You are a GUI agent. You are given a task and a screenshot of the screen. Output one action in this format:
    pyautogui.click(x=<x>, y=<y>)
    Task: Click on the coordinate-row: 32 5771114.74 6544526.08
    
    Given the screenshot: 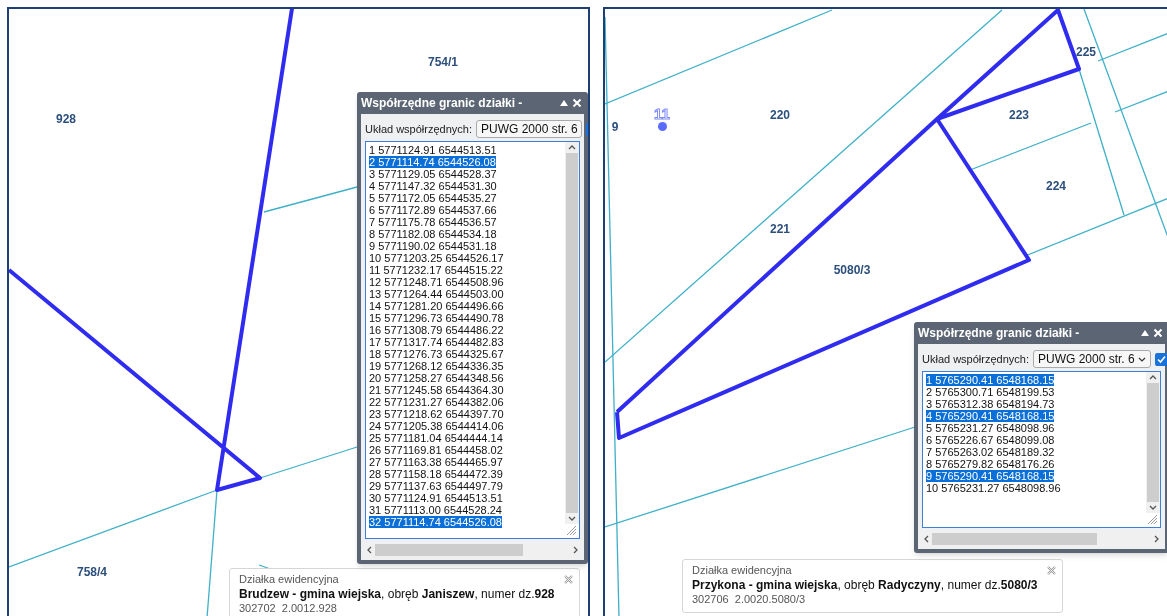 What is the action you would take?
    pyautogui.click(x=435, y=522)
    